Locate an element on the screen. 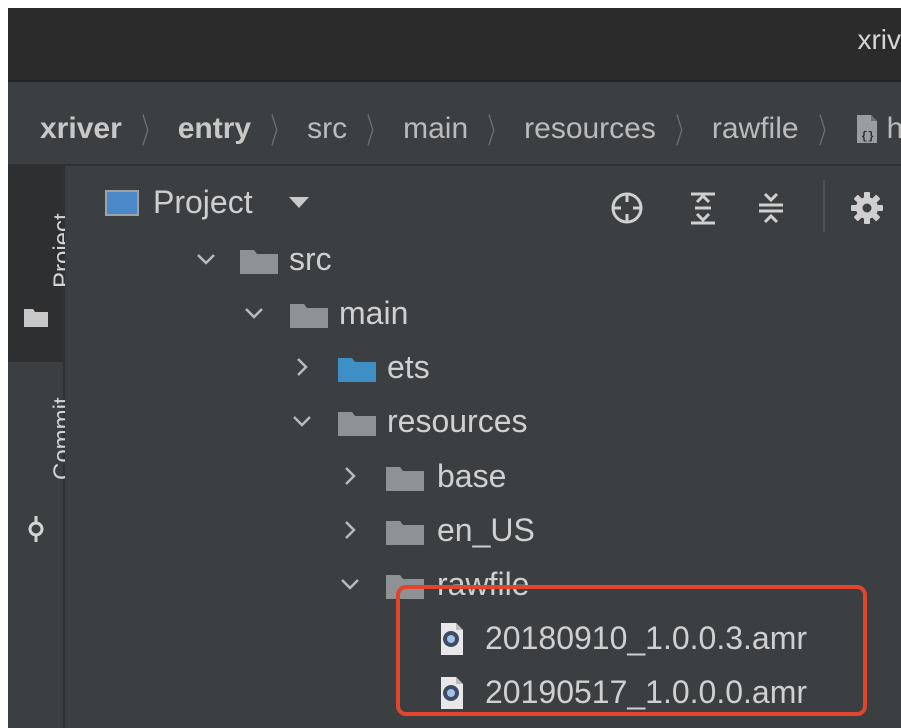  project-view-icon is located at coordinates (122, 202).